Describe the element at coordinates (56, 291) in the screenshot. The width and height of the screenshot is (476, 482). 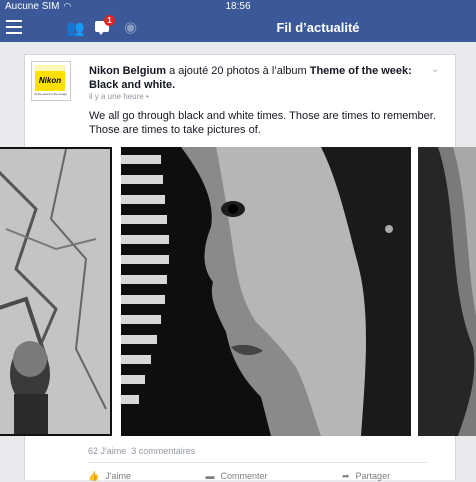
I see `photo-boot` at that location.